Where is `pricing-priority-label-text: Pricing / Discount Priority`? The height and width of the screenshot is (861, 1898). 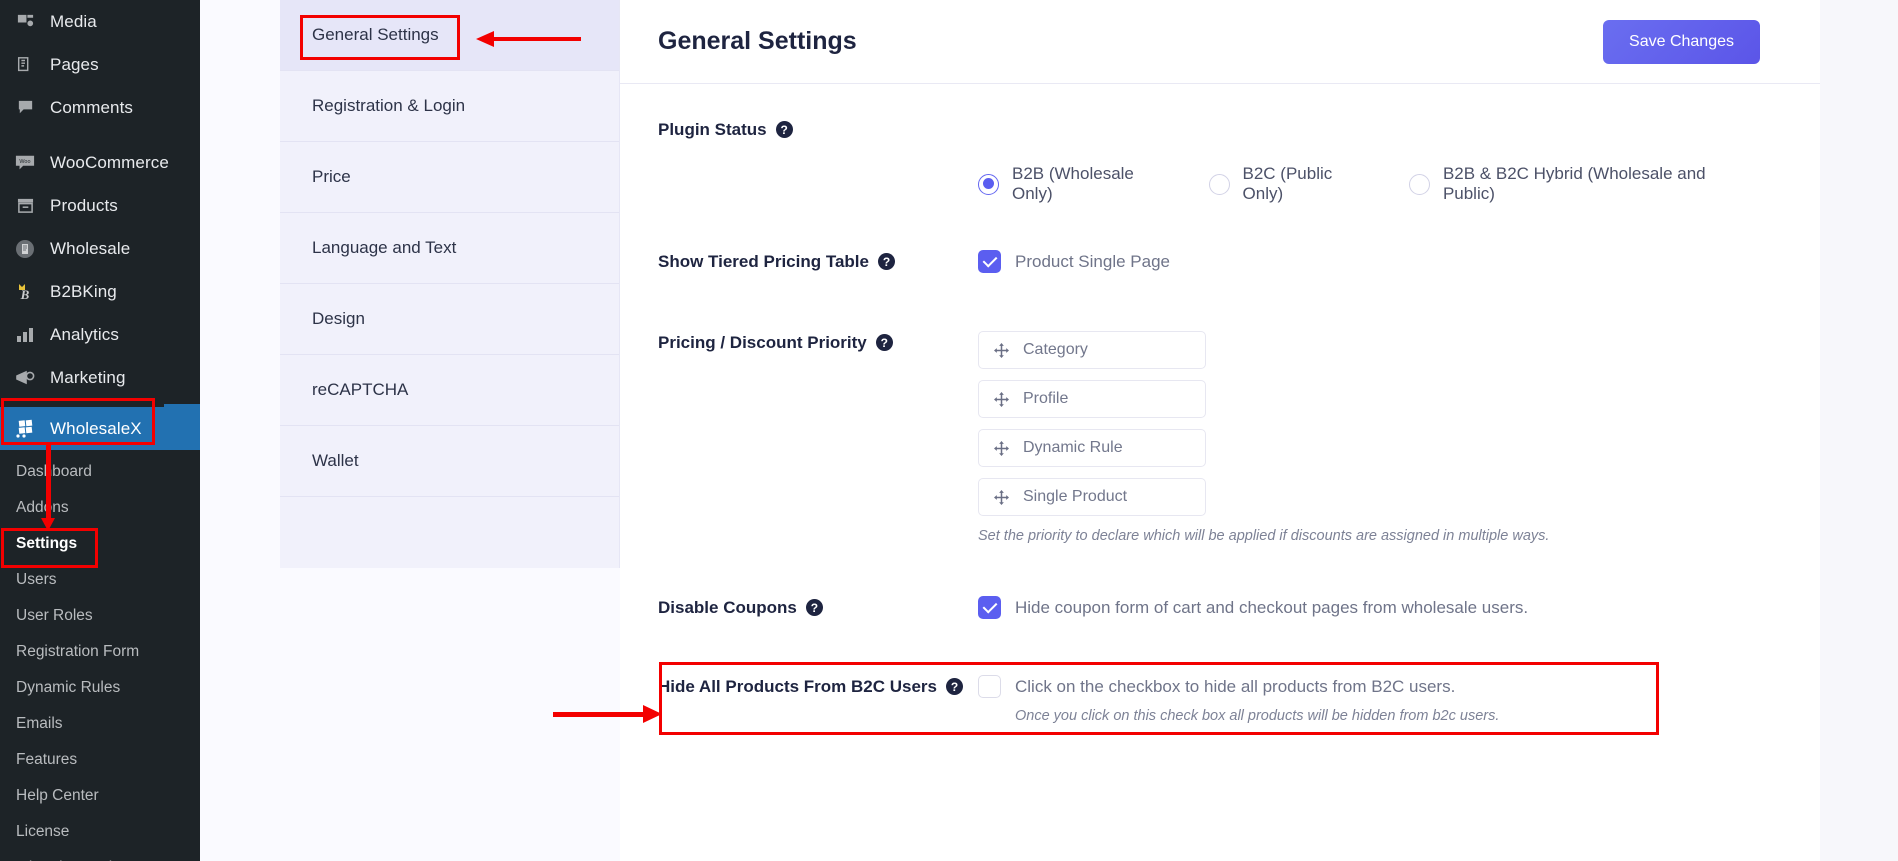
pricing-priority-label-text: Pricing / Discount Priority is located at coordinates (762, 342).